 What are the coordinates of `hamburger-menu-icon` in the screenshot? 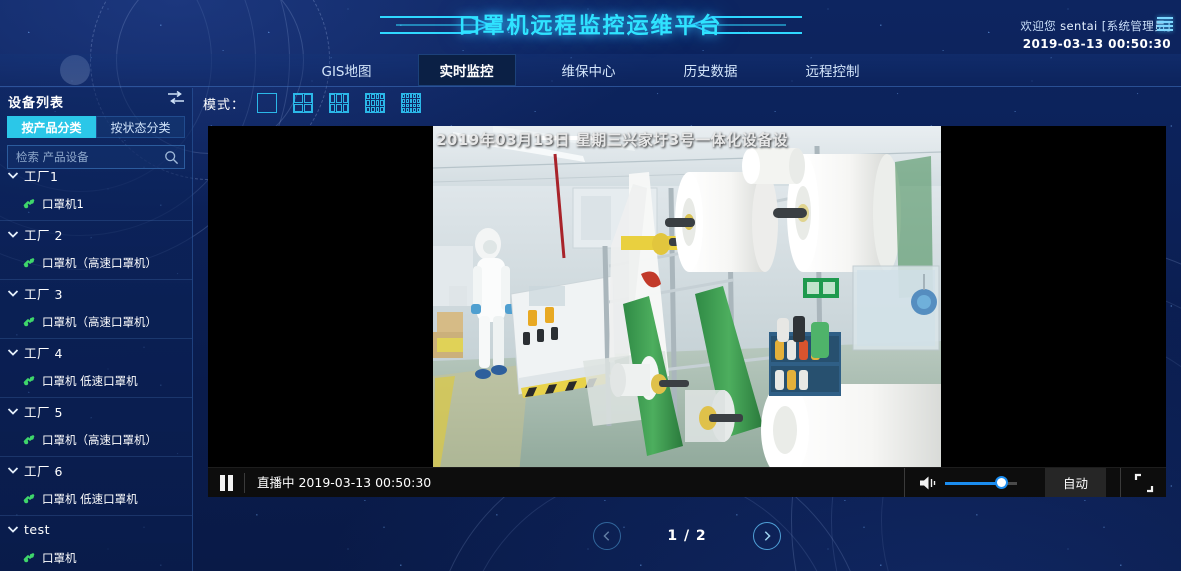 It's located at (1165, 24).